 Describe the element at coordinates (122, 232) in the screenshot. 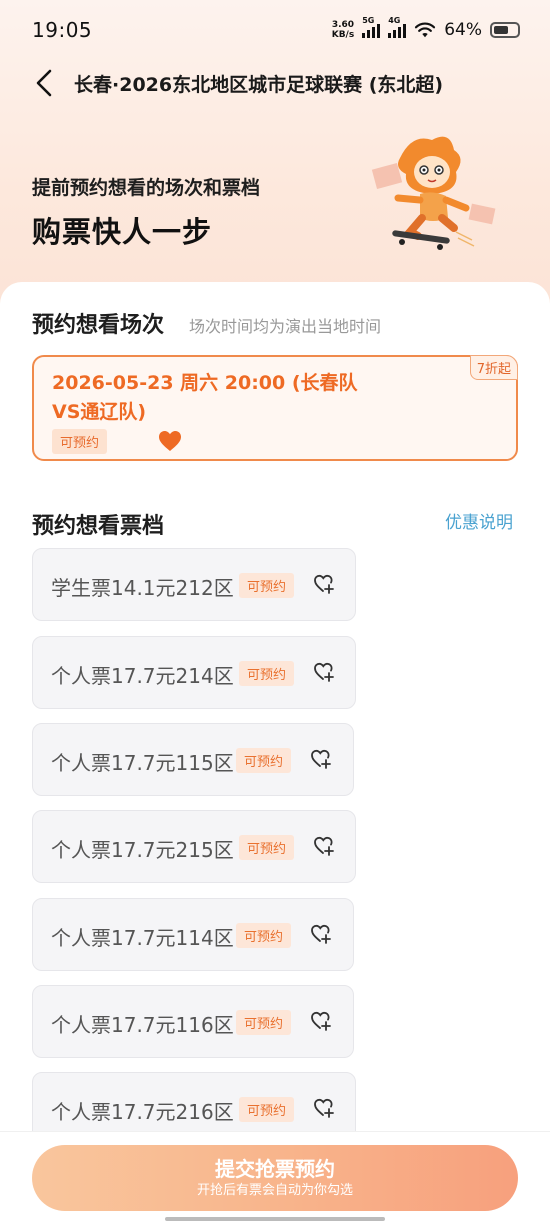

I see `hero-title: 购票快人一步` at that location.